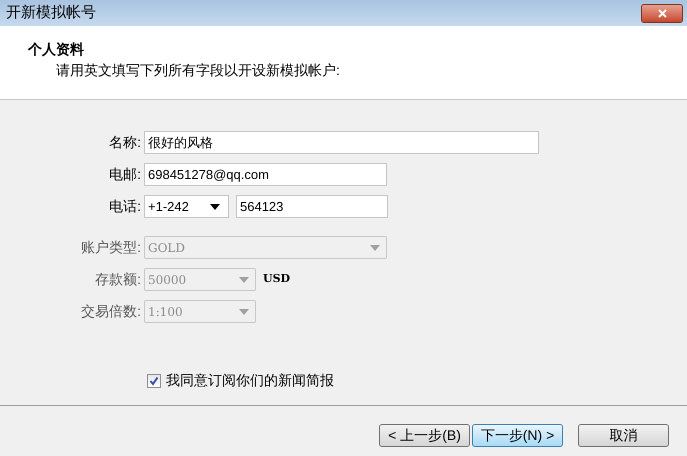 Image resolution: width=687 pixels, height=456 pixels. I want to click on text-field: 698451278@qq.com, so click(265, 174).